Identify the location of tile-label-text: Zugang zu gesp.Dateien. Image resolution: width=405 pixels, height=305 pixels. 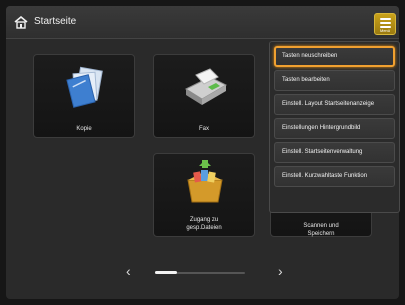
(204, 224).